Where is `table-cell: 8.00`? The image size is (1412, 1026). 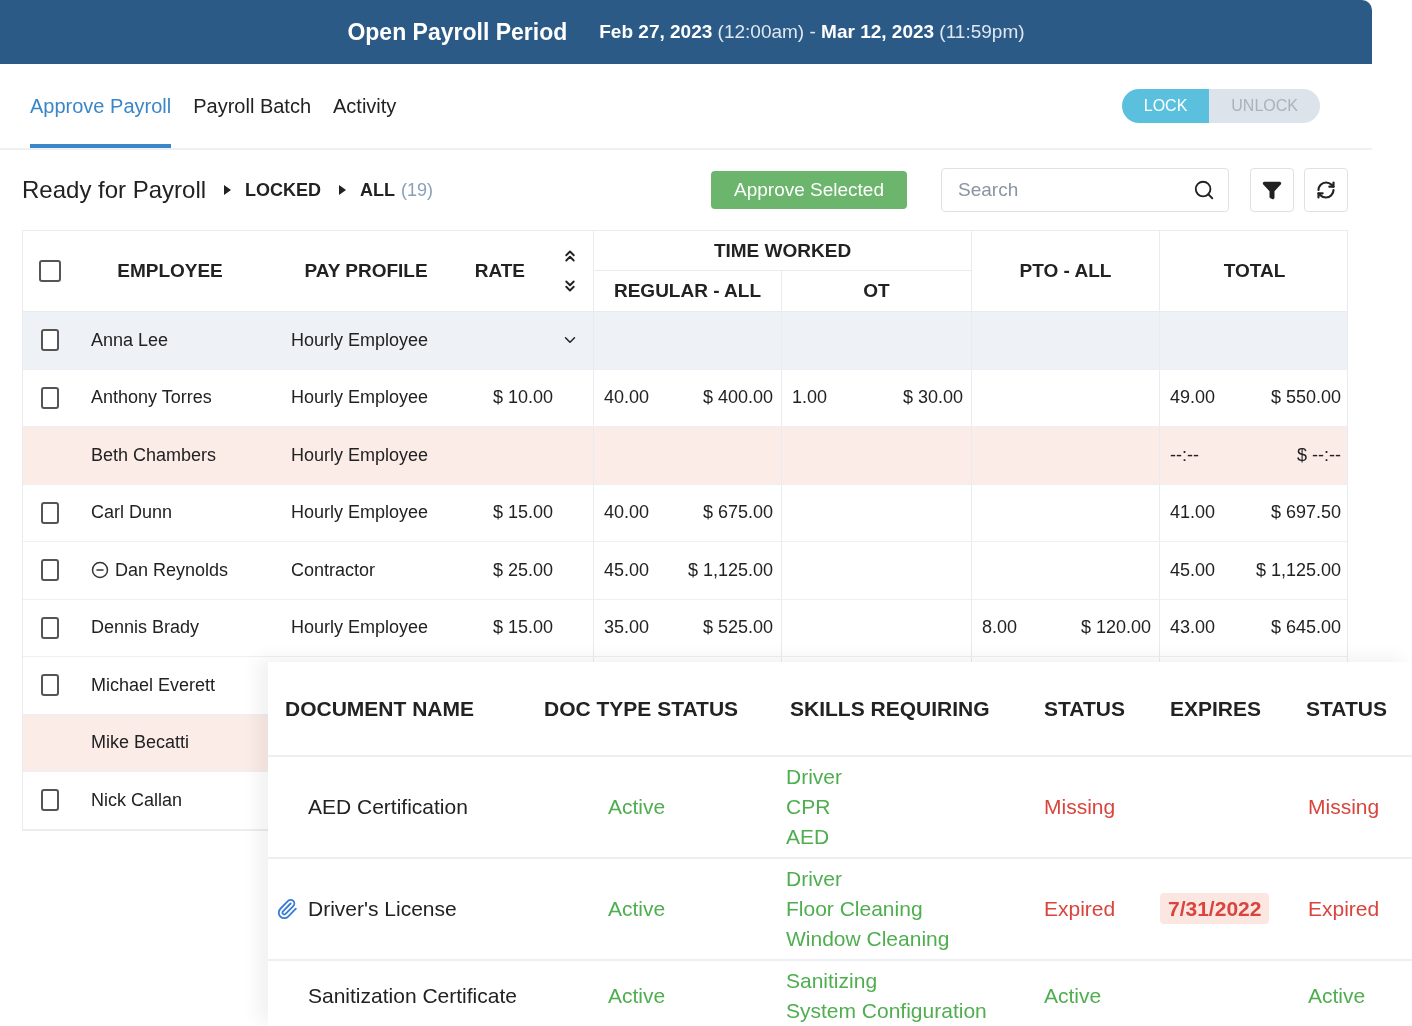
table-cell: 8.00 is located at coordinates (1000, 628).